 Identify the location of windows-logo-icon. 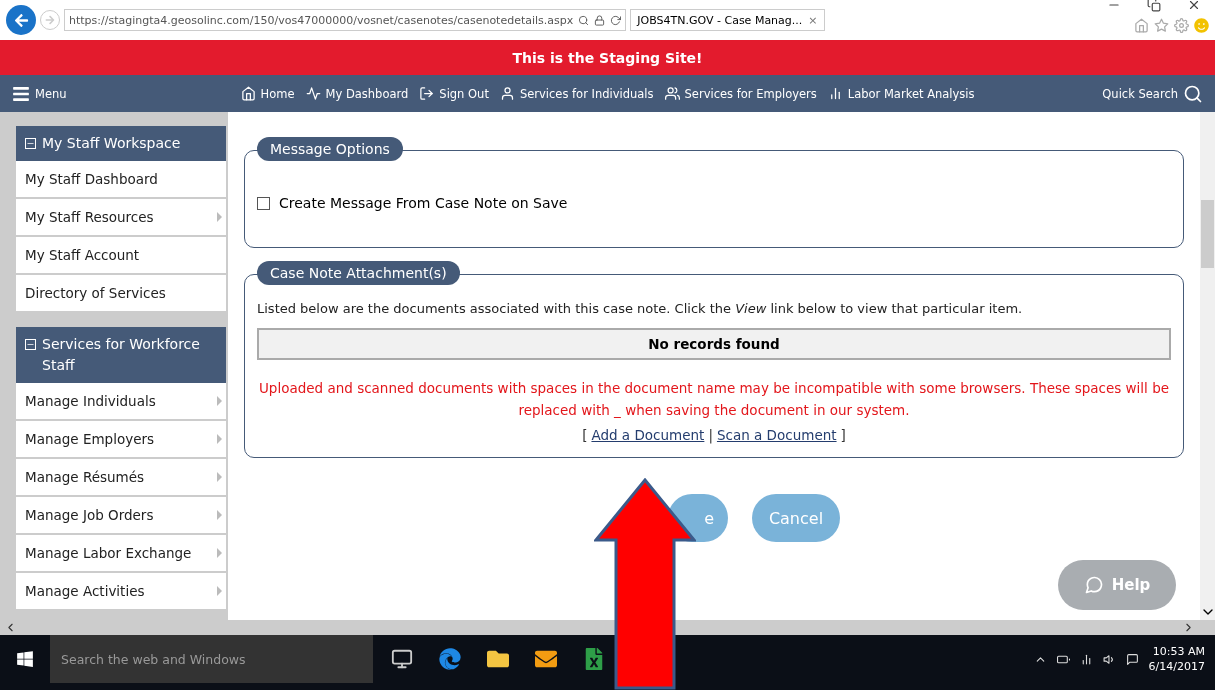
(25, 659).